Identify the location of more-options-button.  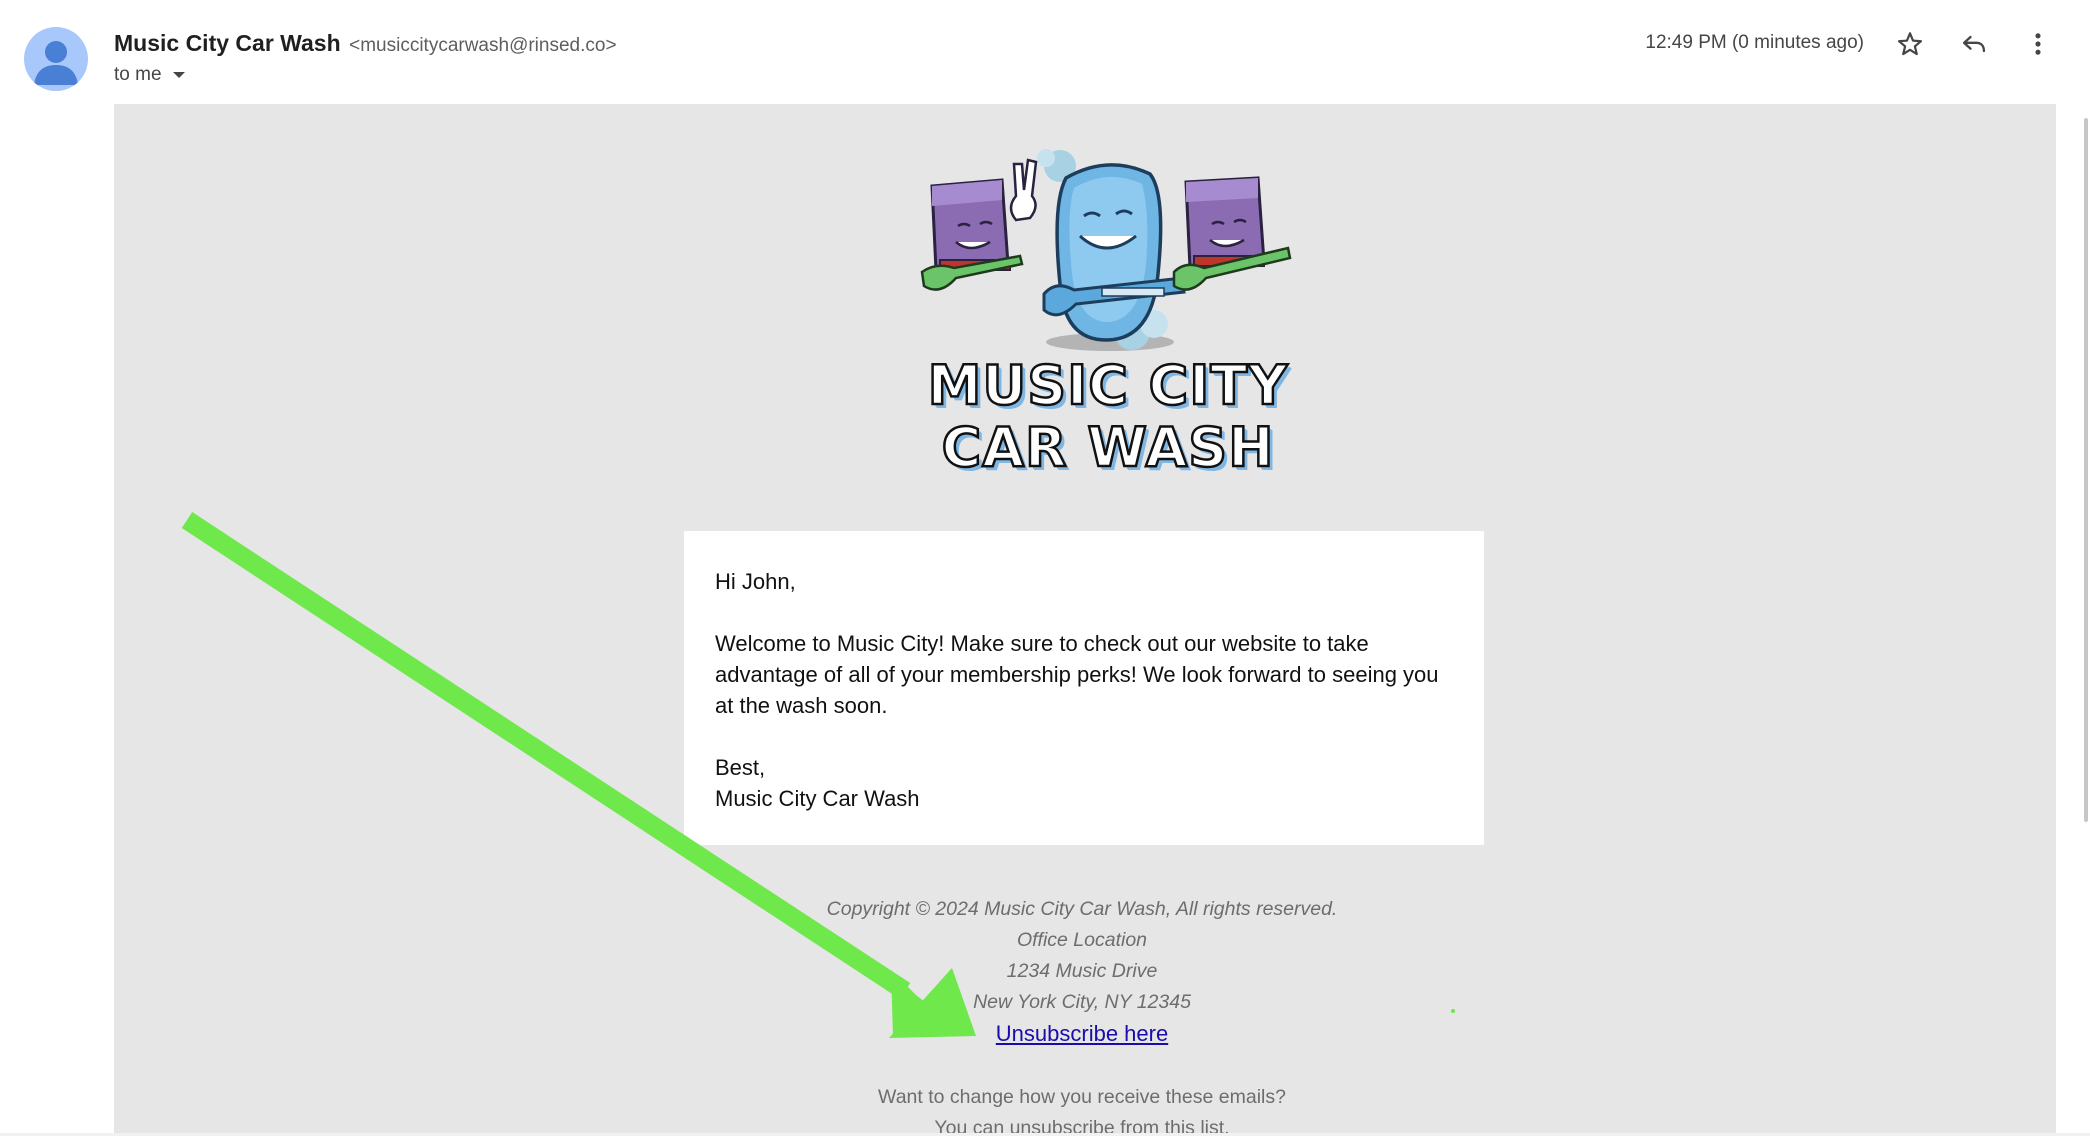
(2038, 44).